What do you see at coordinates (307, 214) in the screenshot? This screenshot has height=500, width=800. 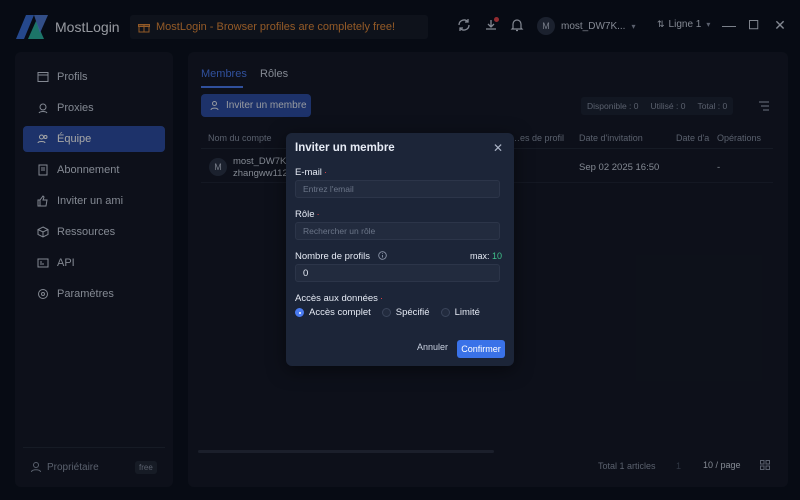 I see `role-label: Rôle ·` at bounding box center [307, 214].